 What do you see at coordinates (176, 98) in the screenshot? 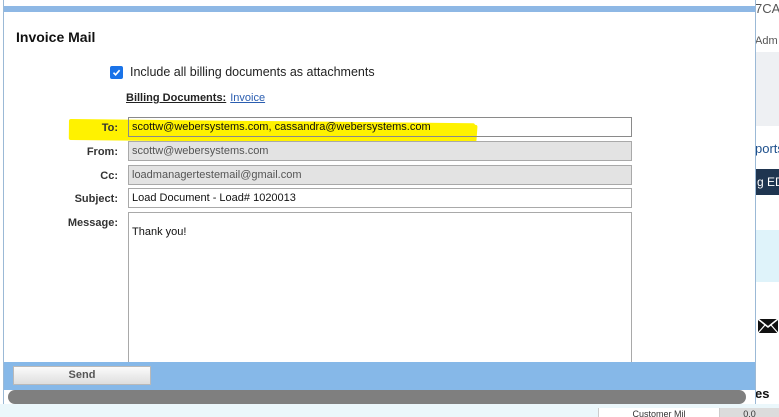
I see `billing-documents-label: Billing Documents:` at bounding box center [176, 98].